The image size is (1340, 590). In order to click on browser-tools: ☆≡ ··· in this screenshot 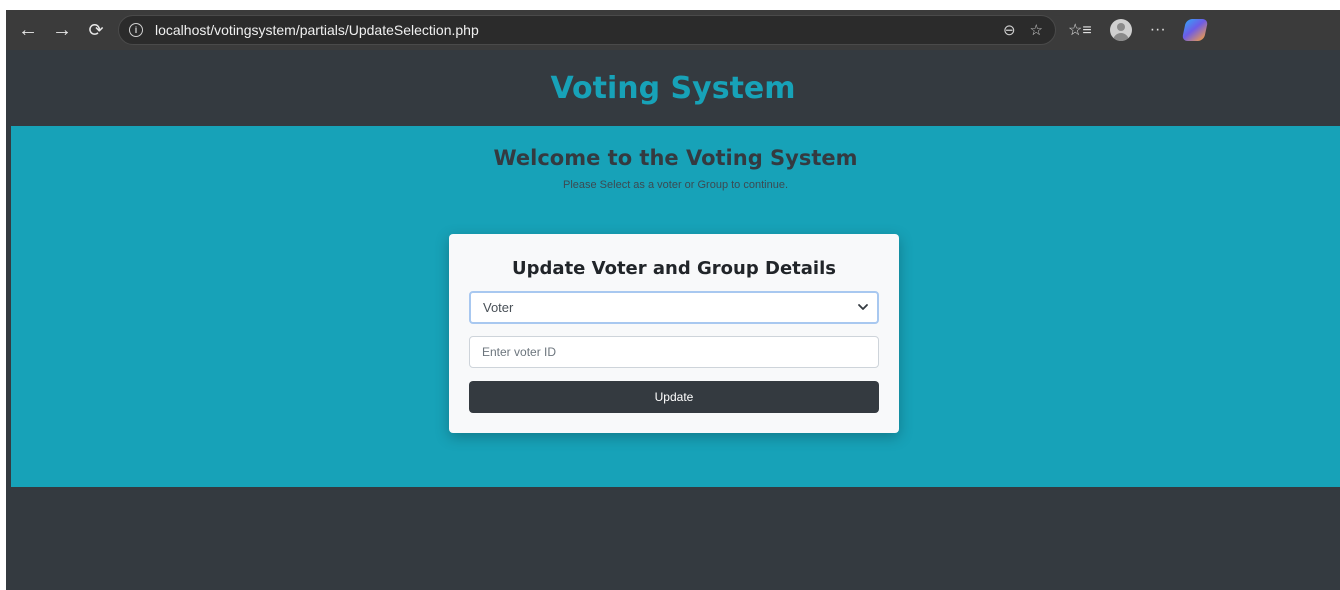, I will do `click(1138, 30)`.